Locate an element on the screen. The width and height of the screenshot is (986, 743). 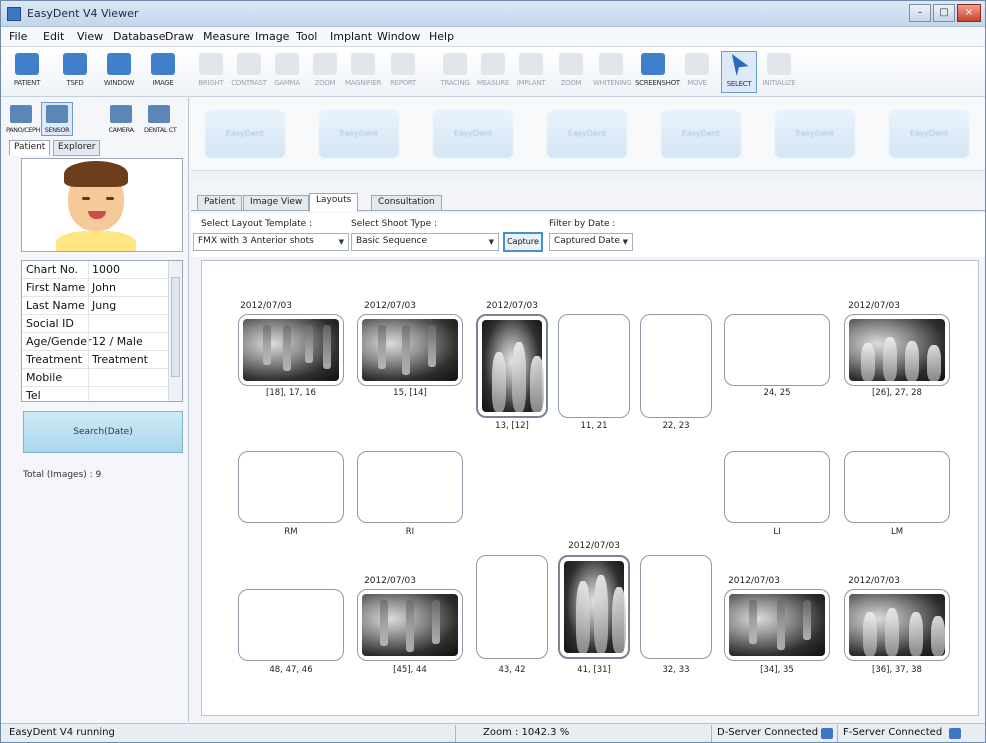
chevron-down-icon: ▼ is located at coordinates (491, 242).